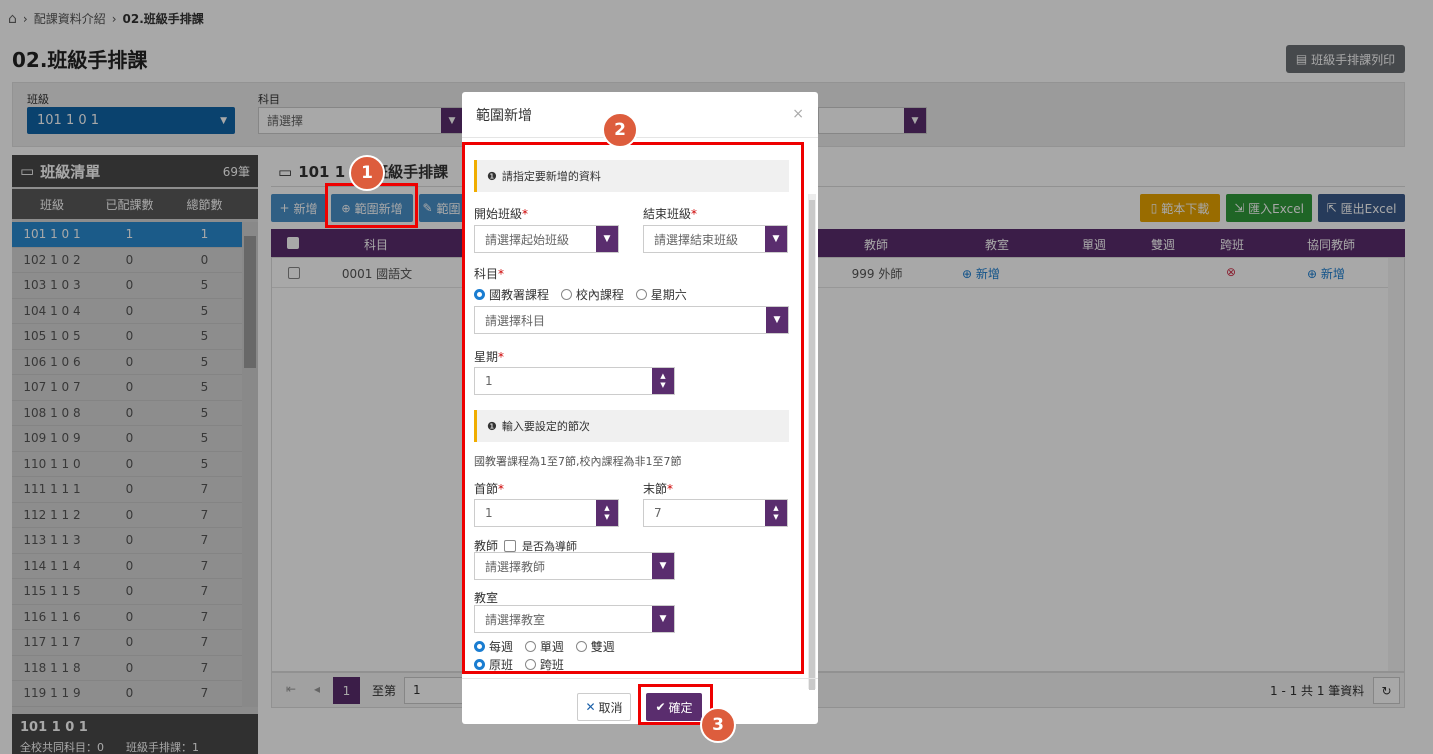  What do you see at coordinates (798, 114) in the screenshot?
I see `close-icon: ×` at bounding box center [798, 114].